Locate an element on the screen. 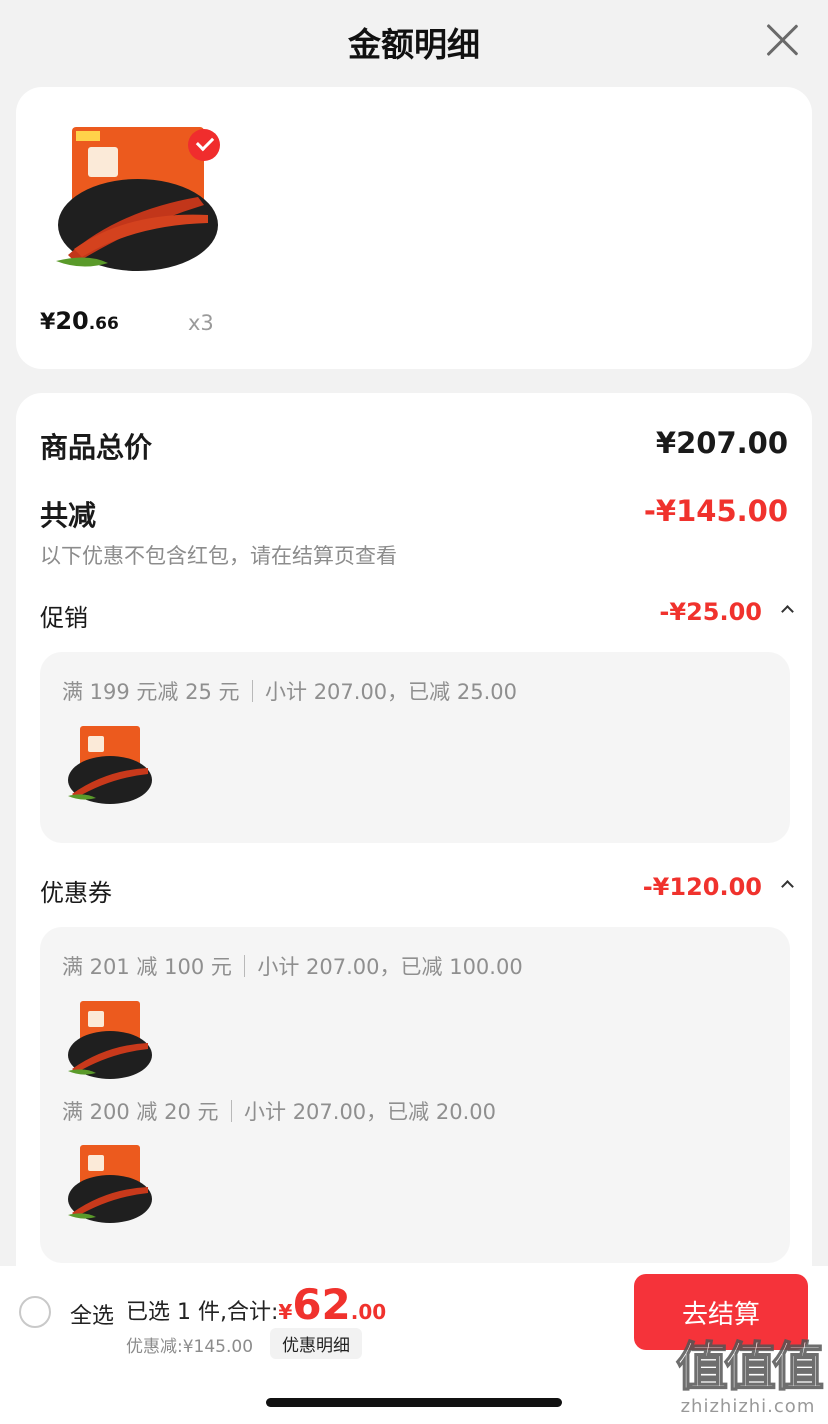  rule-detail: 小计 207.00，已减 100.00 is located at coordinates (390, 967).